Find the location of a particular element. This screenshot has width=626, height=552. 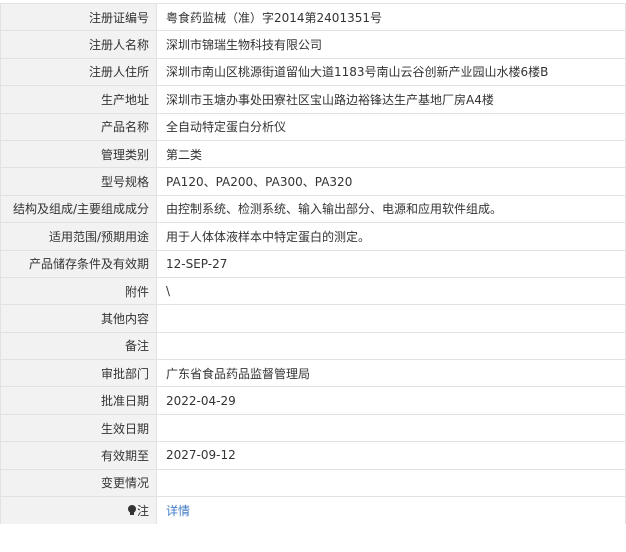

row-label: 产品名称 is located at coordinates (78, 126).